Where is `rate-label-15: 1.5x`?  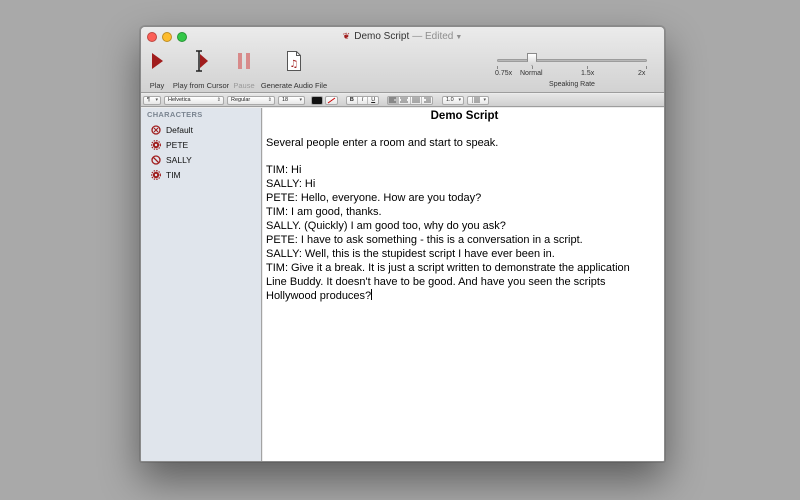 rate-label-15: 1.5x is located at coordinates (588, 73).